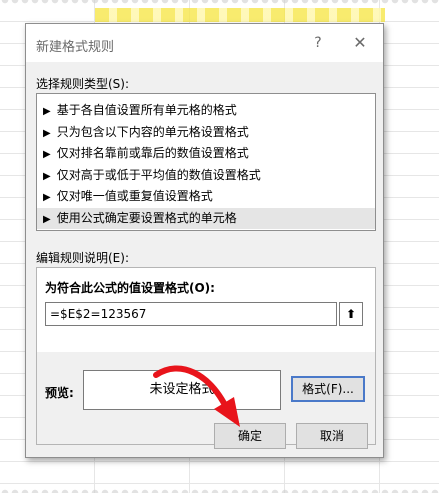  Describe the element at coordinates (240, 15) in the screenshot. I see `highlighted-cells` at that location.